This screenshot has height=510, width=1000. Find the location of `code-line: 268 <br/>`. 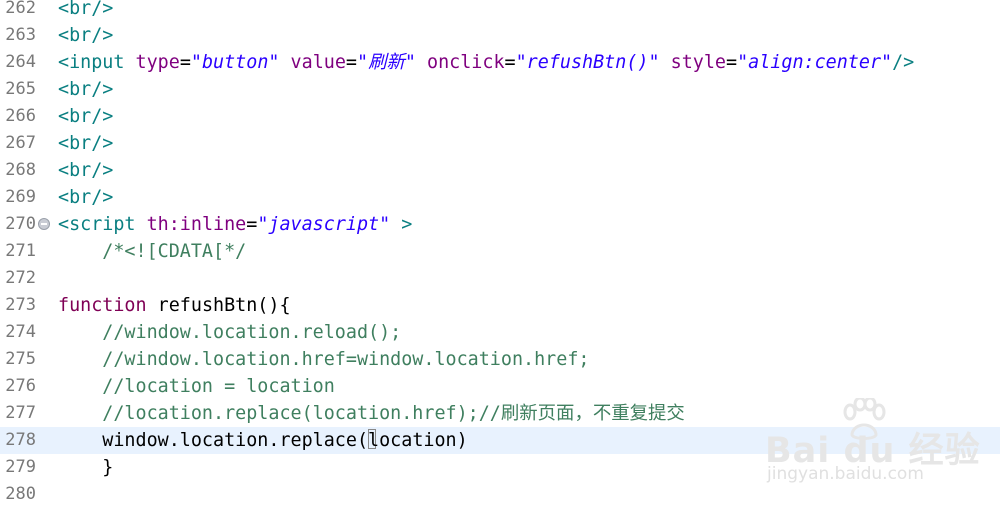

code-line: 268 <br/> is located at coordinates (500, 170).